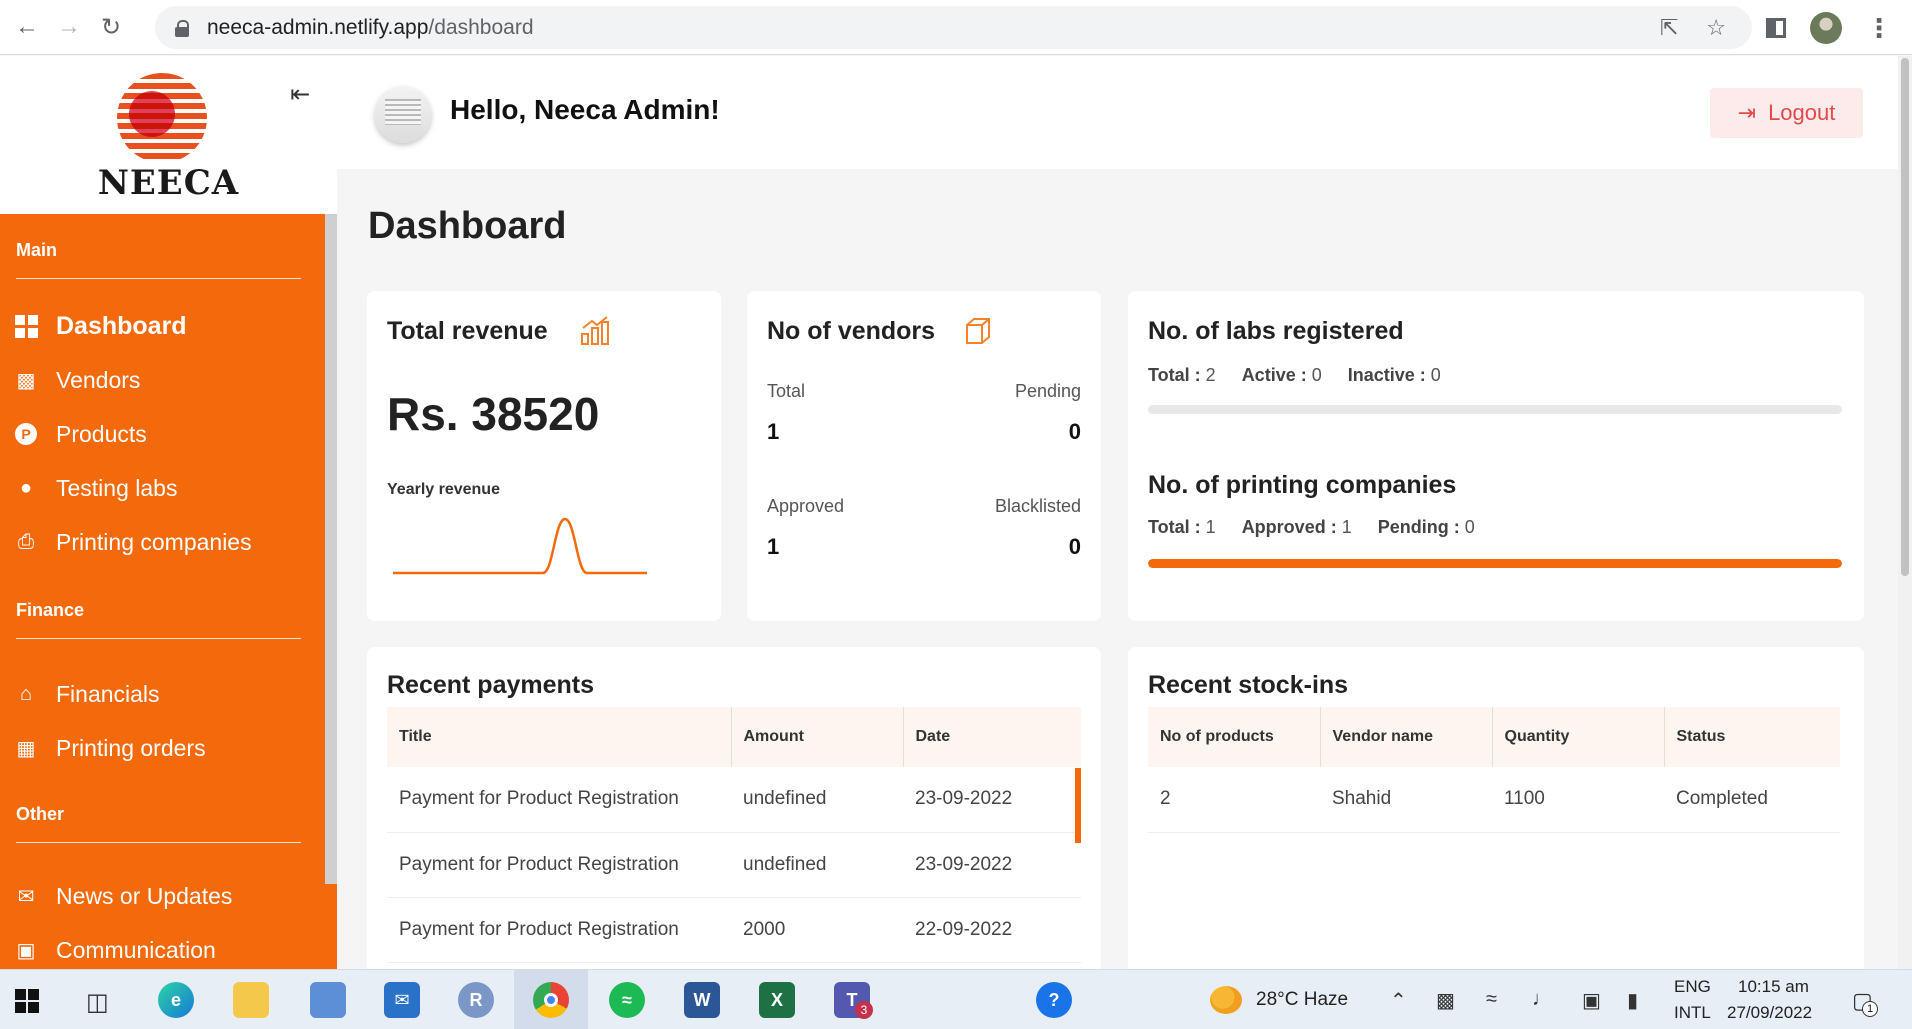 This screenshot has height=1029, width=1912. Describe the element at coordinates (1037, 506) in the screenshot. I see `vendors-blacklisted-label: Blacklisted` at that location.